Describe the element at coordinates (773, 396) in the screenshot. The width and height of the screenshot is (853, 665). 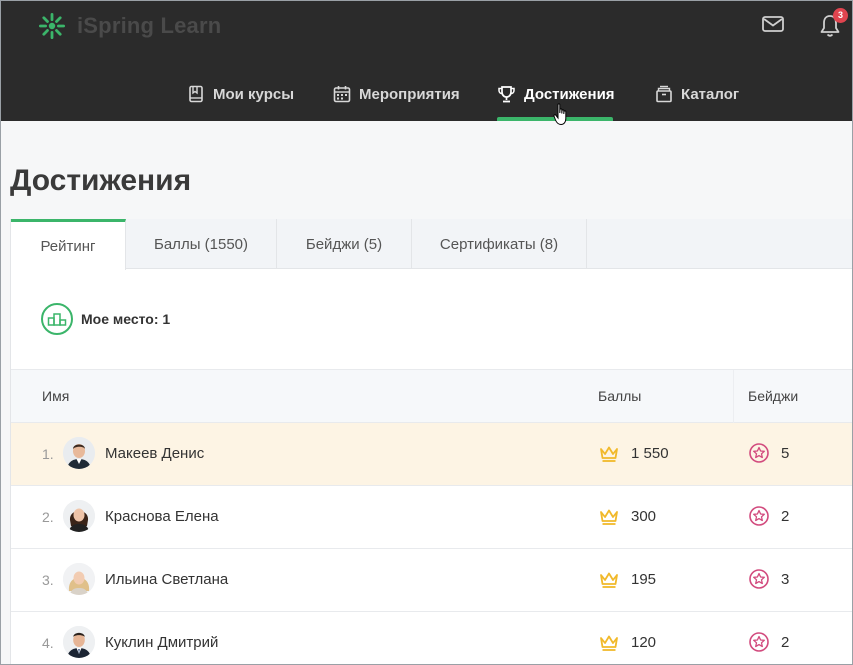
I see `column-header-badges: Бейджи` at that location.